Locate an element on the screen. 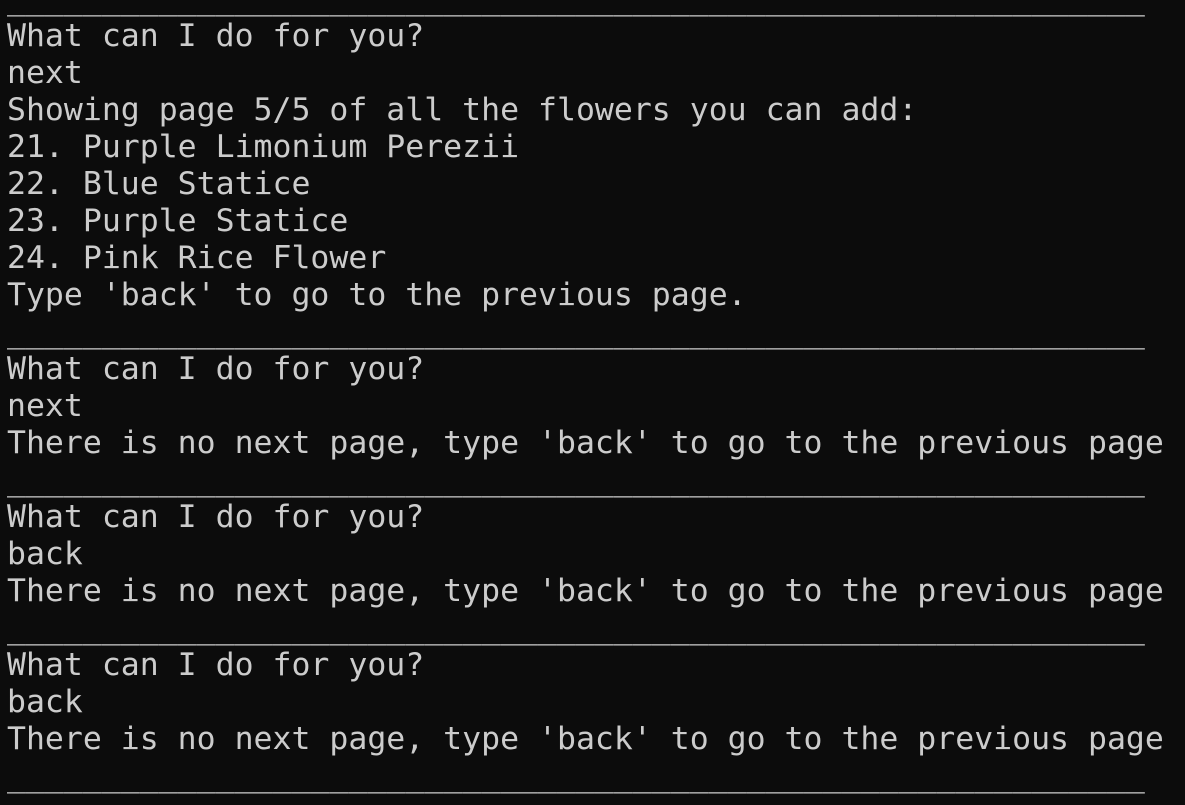 The image size is (1185, 805). output-line: Type 'back' to go to the previous page. is located at coordinates (377, 295).